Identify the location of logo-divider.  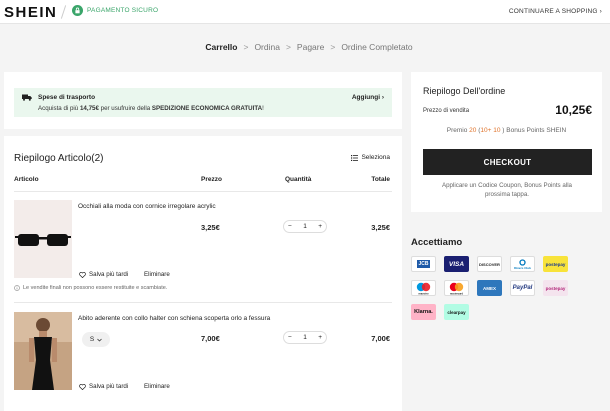
(63, 12).